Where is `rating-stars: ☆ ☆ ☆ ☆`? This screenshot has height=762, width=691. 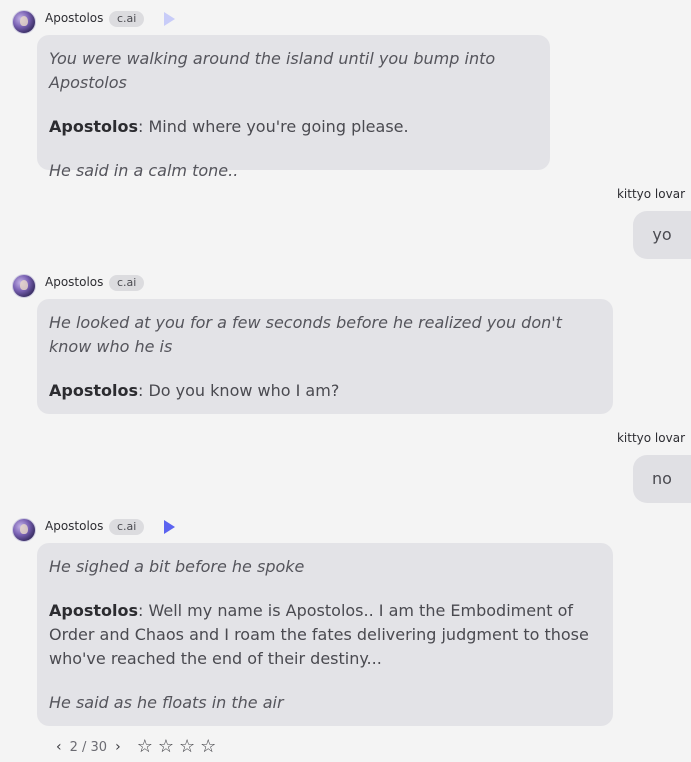 rating-stars: ☆ ☆ ☆ ☆ is located at coordinates (179, 747).